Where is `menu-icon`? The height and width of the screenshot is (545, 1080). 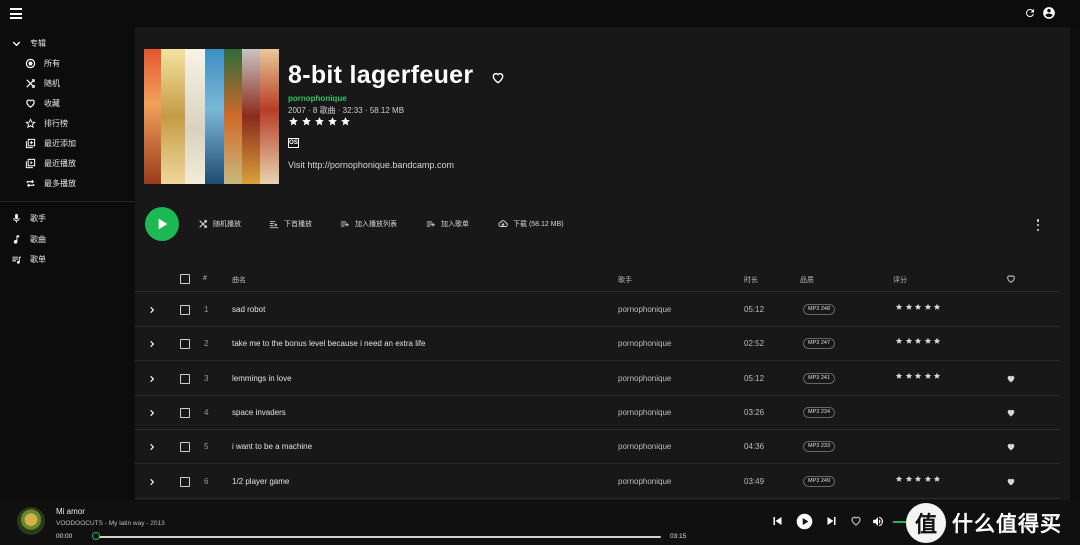 menu-icon is located at coordinates (16, 13).